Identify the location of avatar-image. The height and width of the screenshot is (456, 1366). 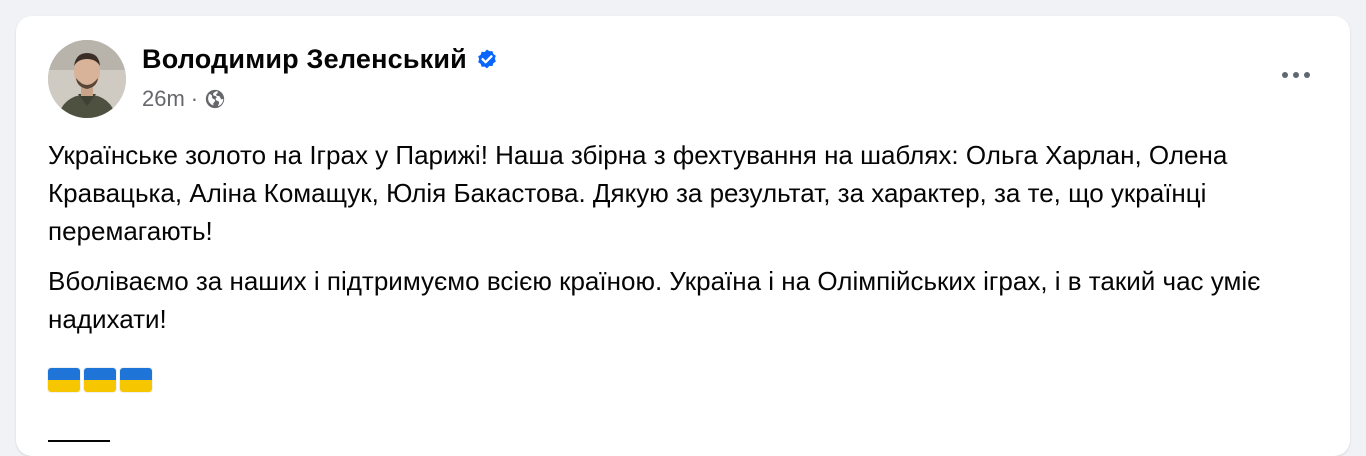
(87, 79).